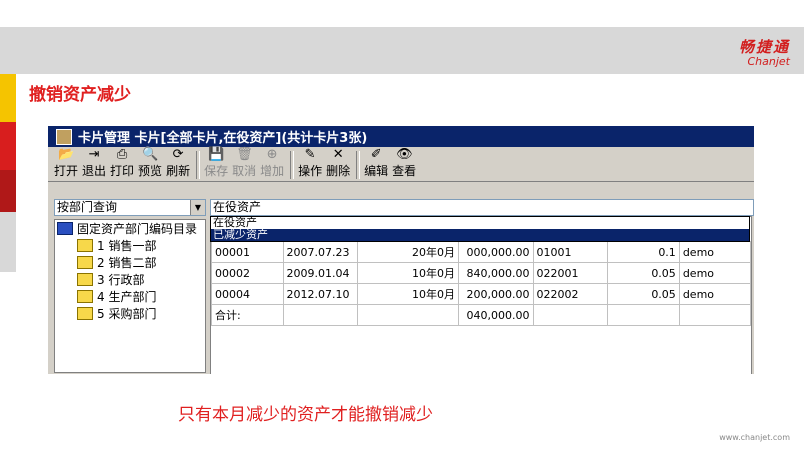 The image size is (804, 454). I want to click on status-filter-select: 在役资产, so click(482, 207).